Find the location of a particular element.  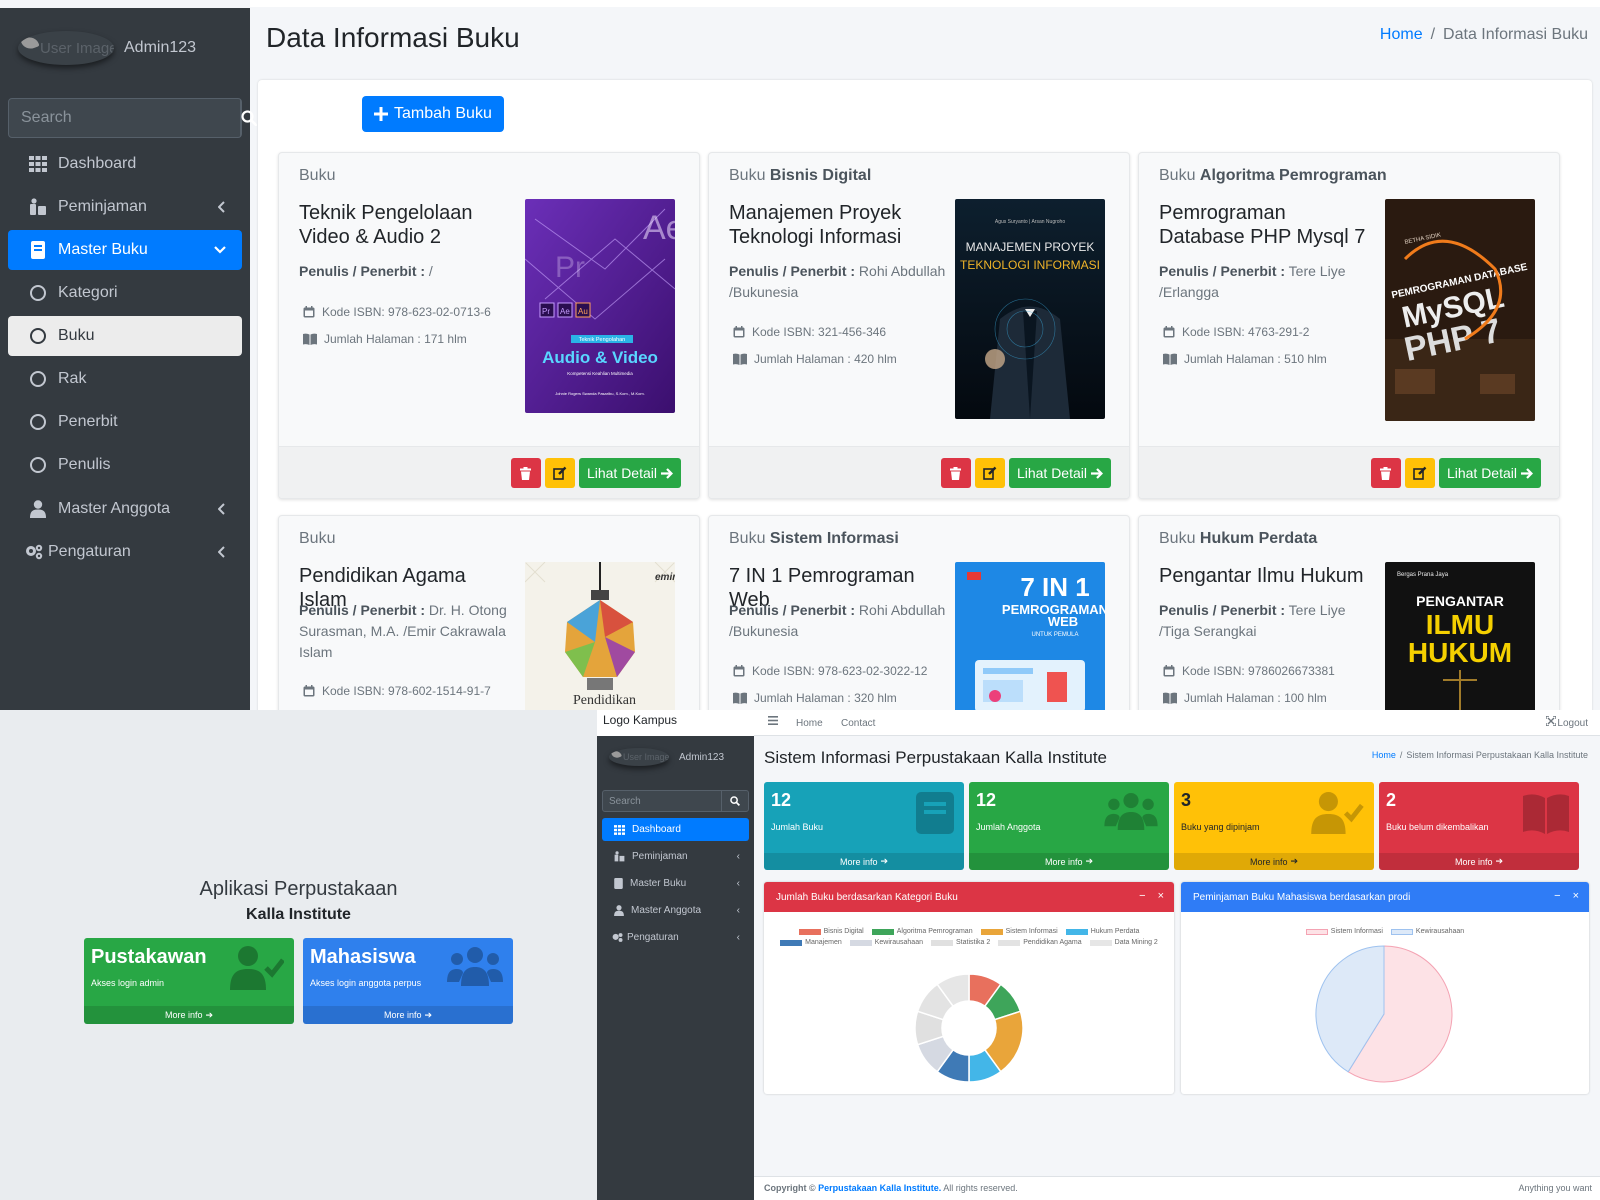

edit-icon is located at coordinates (1420, 473).